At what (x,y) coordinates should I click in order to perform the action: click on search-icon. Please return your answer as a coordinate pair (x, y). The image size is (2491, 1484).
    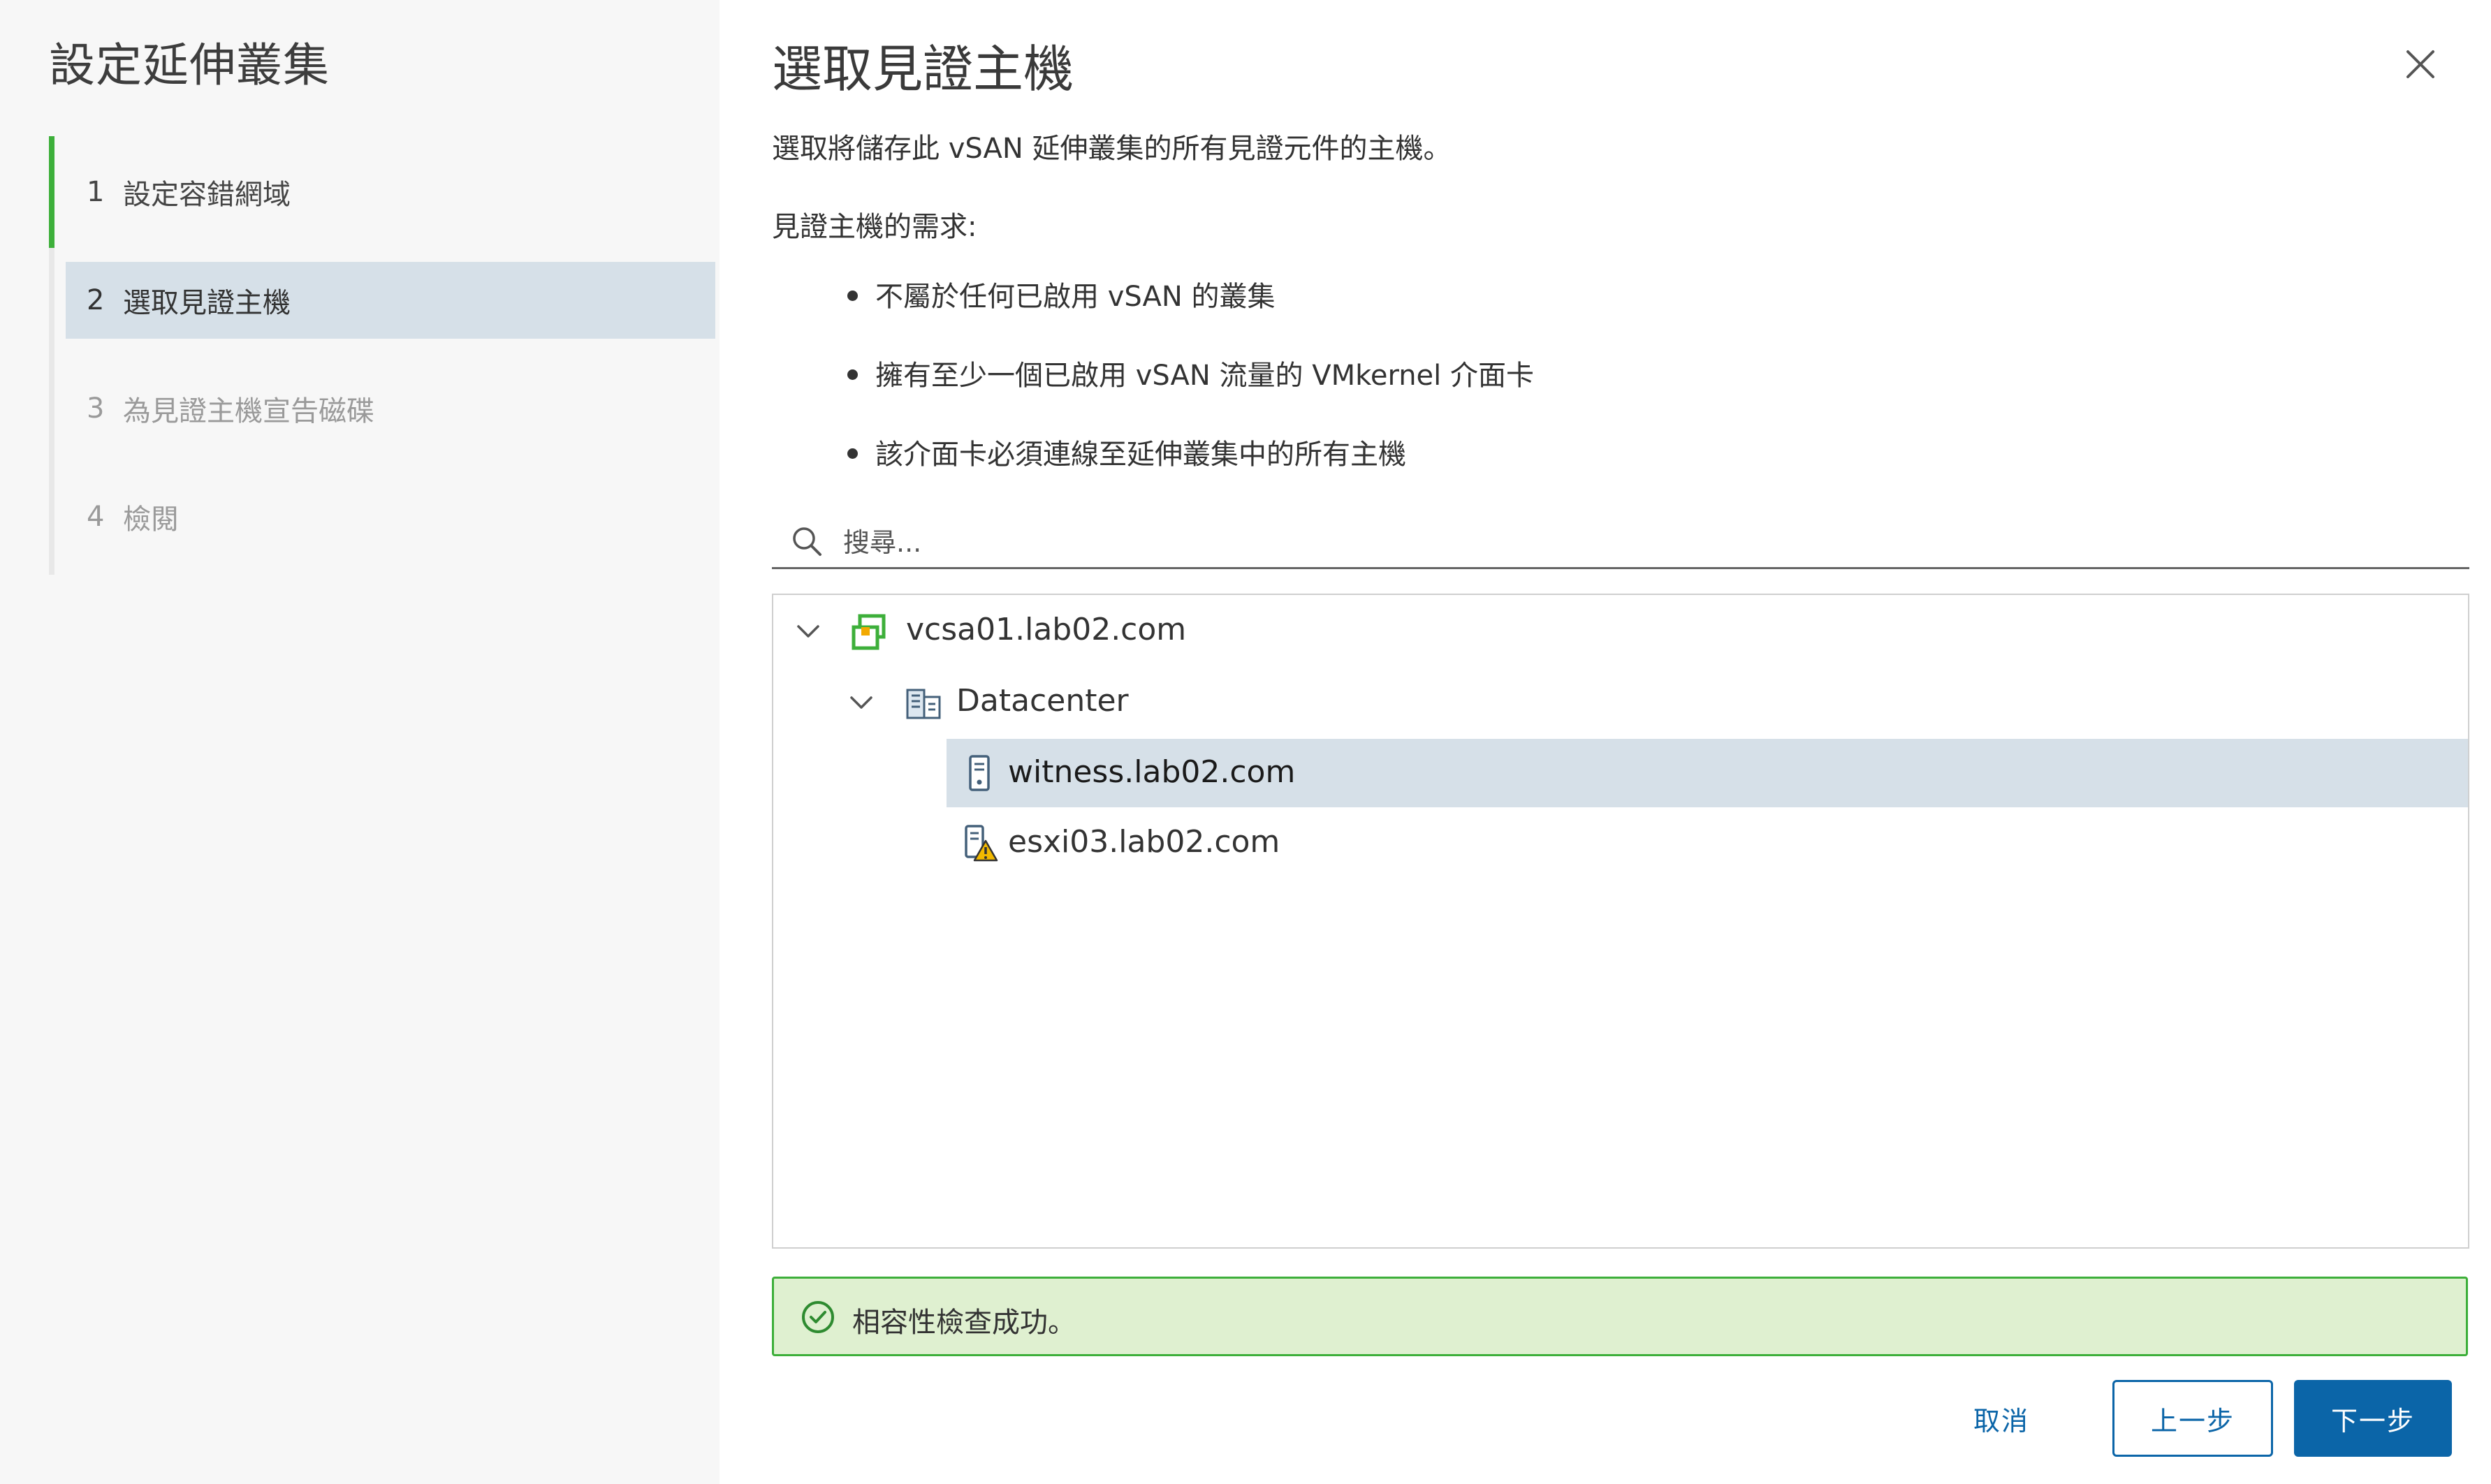
    Looking at the image, I should click on (807, 541).